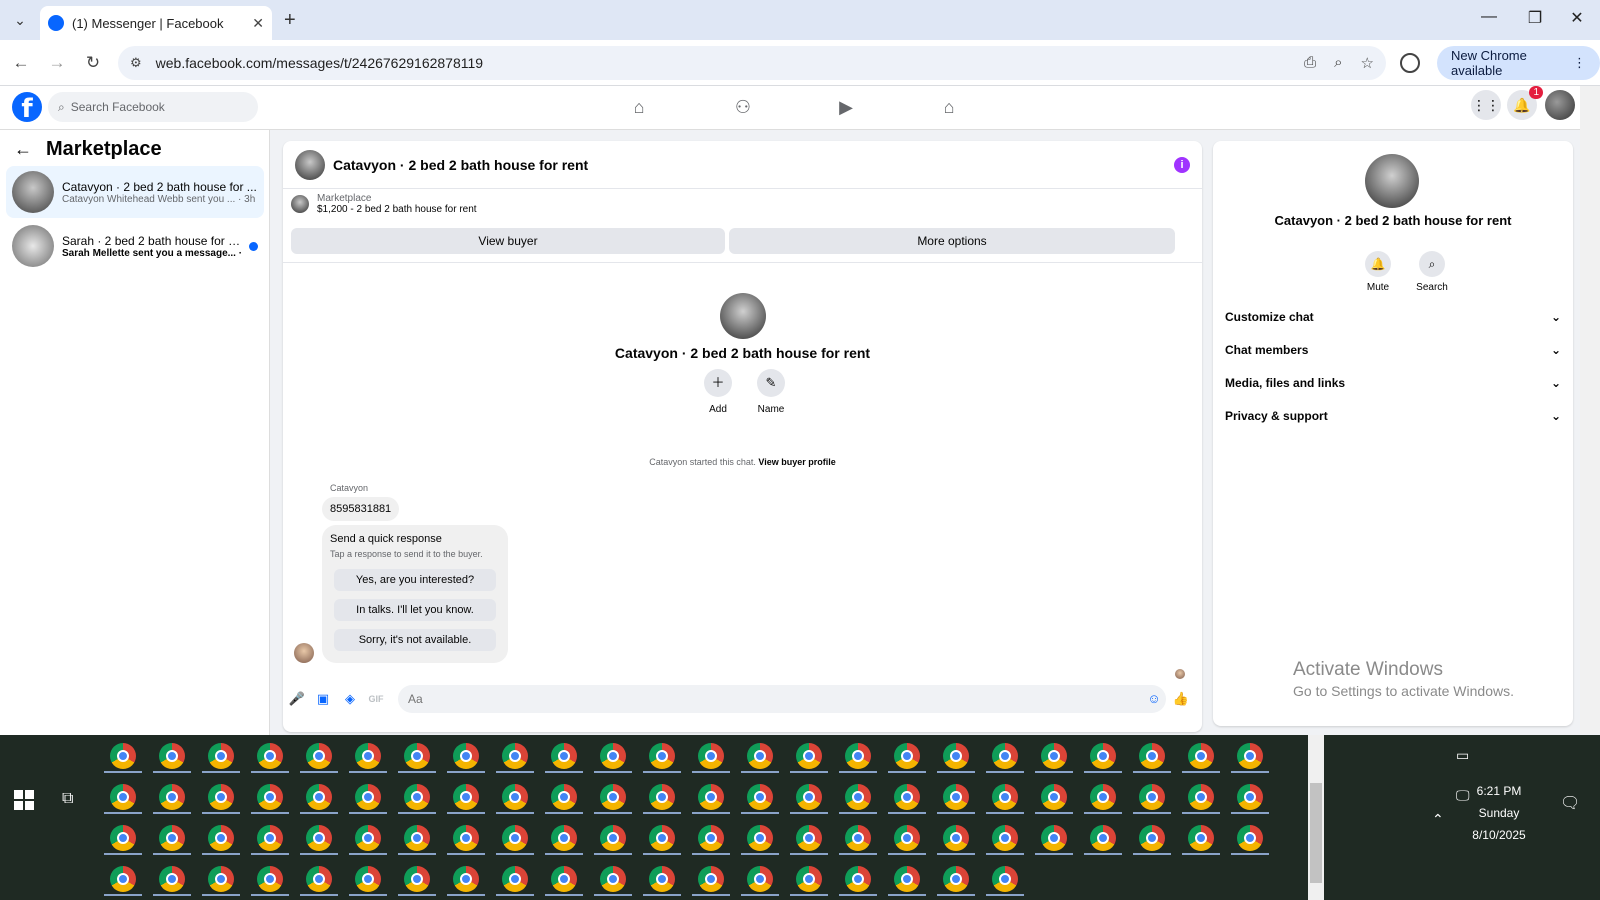  Describe the element at coordinates (1570, 803) in the screenshot. I see `action-center-icon: 🗨` at that location.